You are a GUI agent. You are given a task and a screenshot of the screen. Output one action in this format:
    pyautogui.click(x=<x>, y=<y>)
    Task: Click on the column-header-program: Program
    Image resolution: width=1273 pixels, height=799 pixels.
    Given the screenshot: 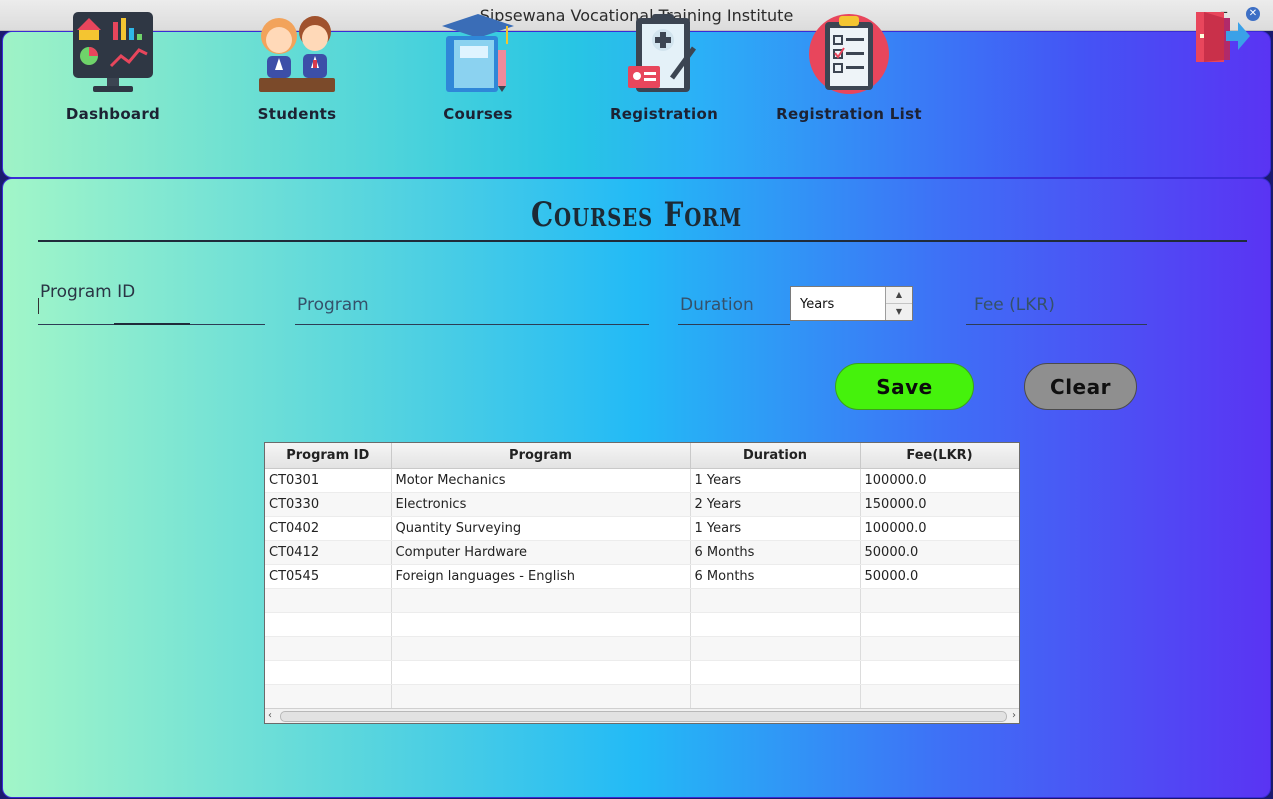 What is the action you would take?
    pyautogui.click(x=541, y=456)
    